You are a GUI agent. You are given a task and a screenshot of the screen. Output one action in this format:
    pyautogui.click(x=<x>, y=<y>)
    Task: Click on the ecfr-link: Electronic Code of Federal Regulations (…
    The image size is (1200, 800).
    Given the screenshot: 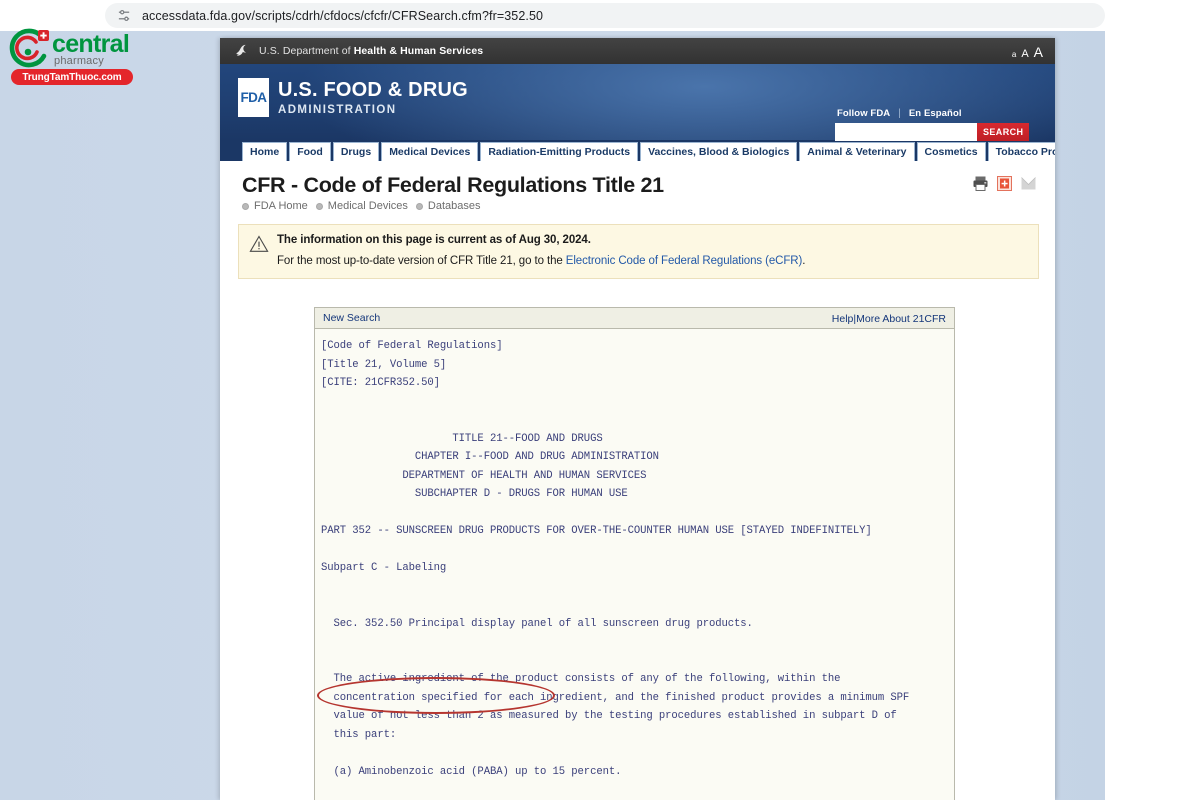 What is the action you would take?
    pyautogui.click(x=684, y=261)
    